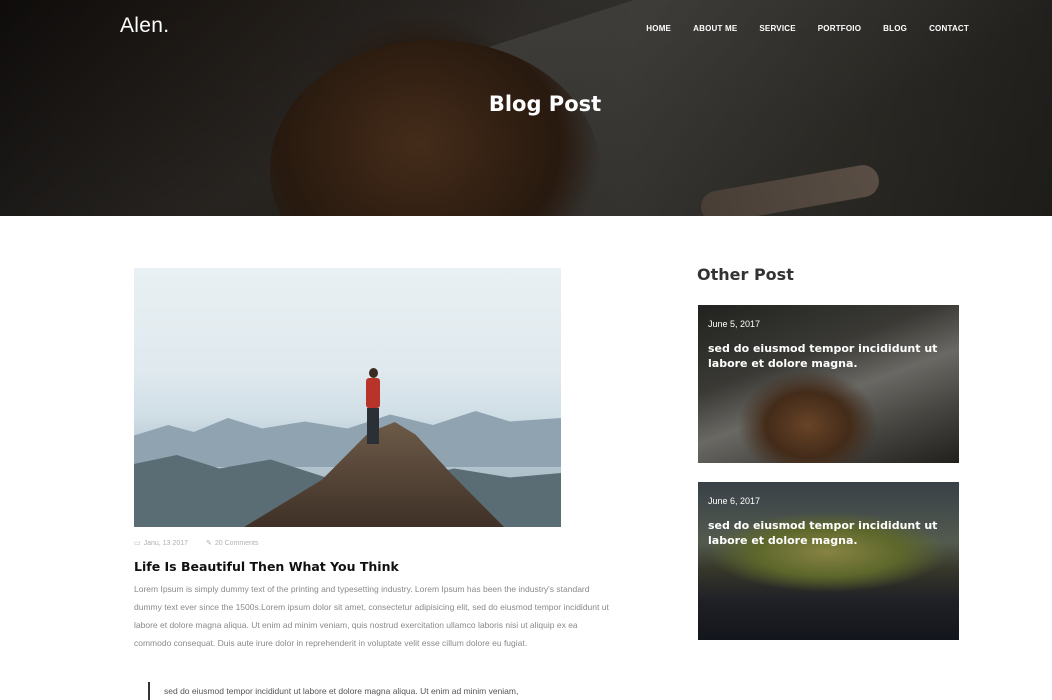 The image size is (1052, 700). I want to click on comment-icon: ✎, so click(209, 543).